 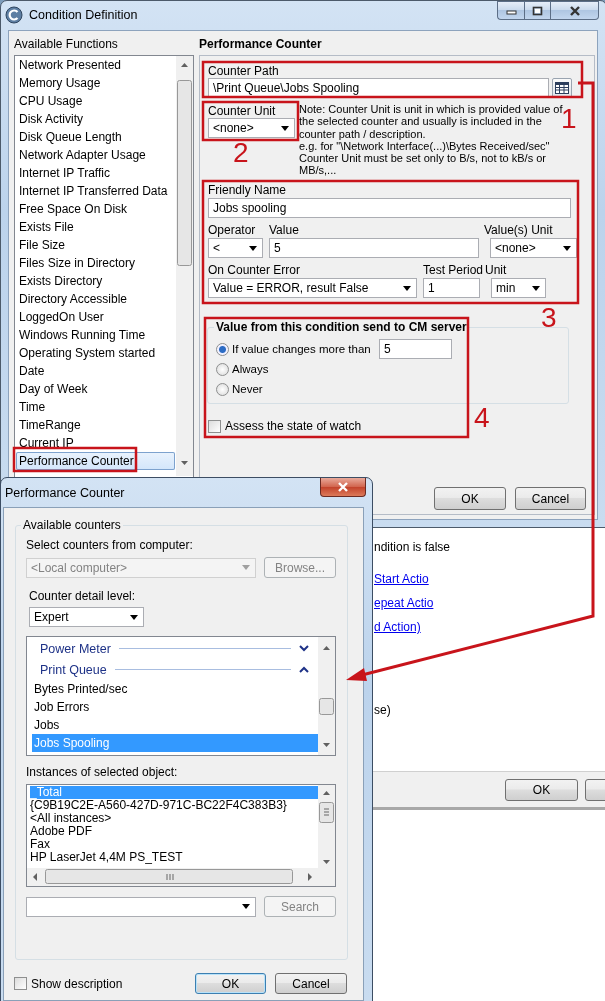 I want to click on dropdown: Value = ERROR, result False, so click(x=312, y=288).